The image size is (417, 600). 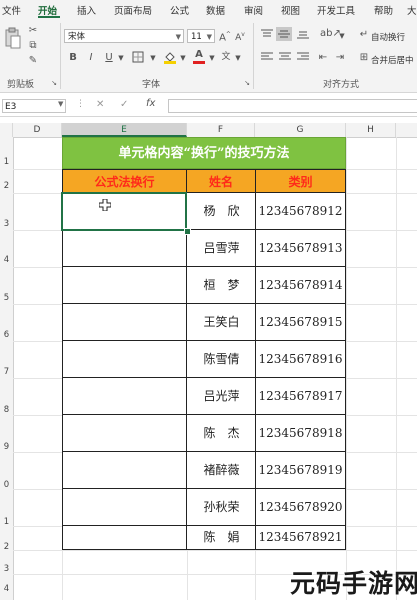 What do you see at coordinates (13, 40) in the screenshot?
I see `paste-icon` at bounding box center [13, 40].